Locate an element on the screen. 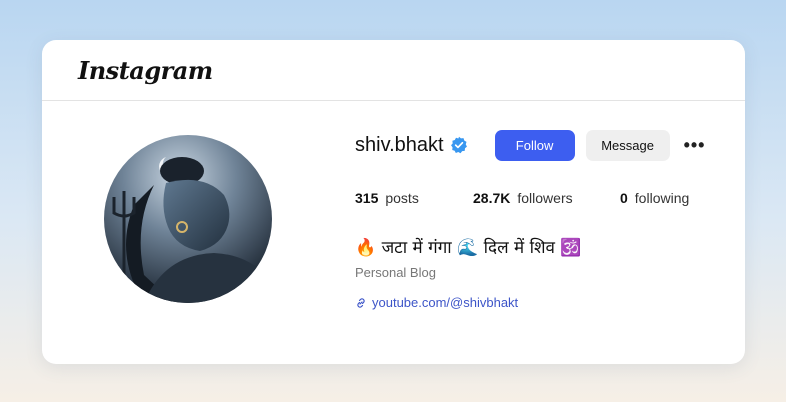 This screenshot has height=402, width=786. stat-following: 0 following is located at coordinates (654, 198).